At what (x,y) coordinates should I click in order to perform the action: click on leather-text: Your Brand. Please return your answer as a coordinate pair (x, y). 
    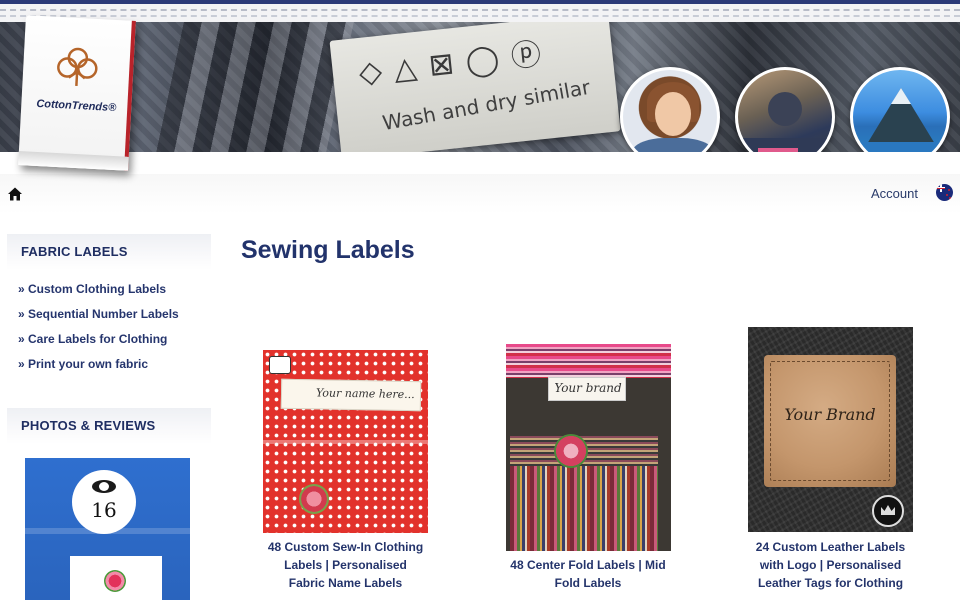
    Looking at the image, I should click on (830, 414).